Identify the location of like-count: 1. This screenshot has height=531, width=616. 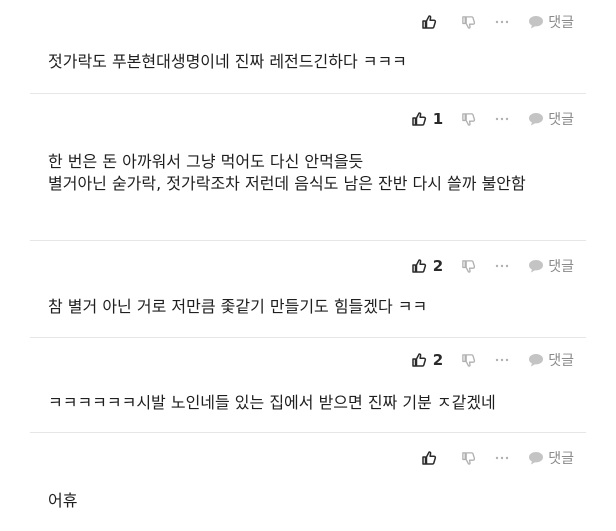
(438, 119).